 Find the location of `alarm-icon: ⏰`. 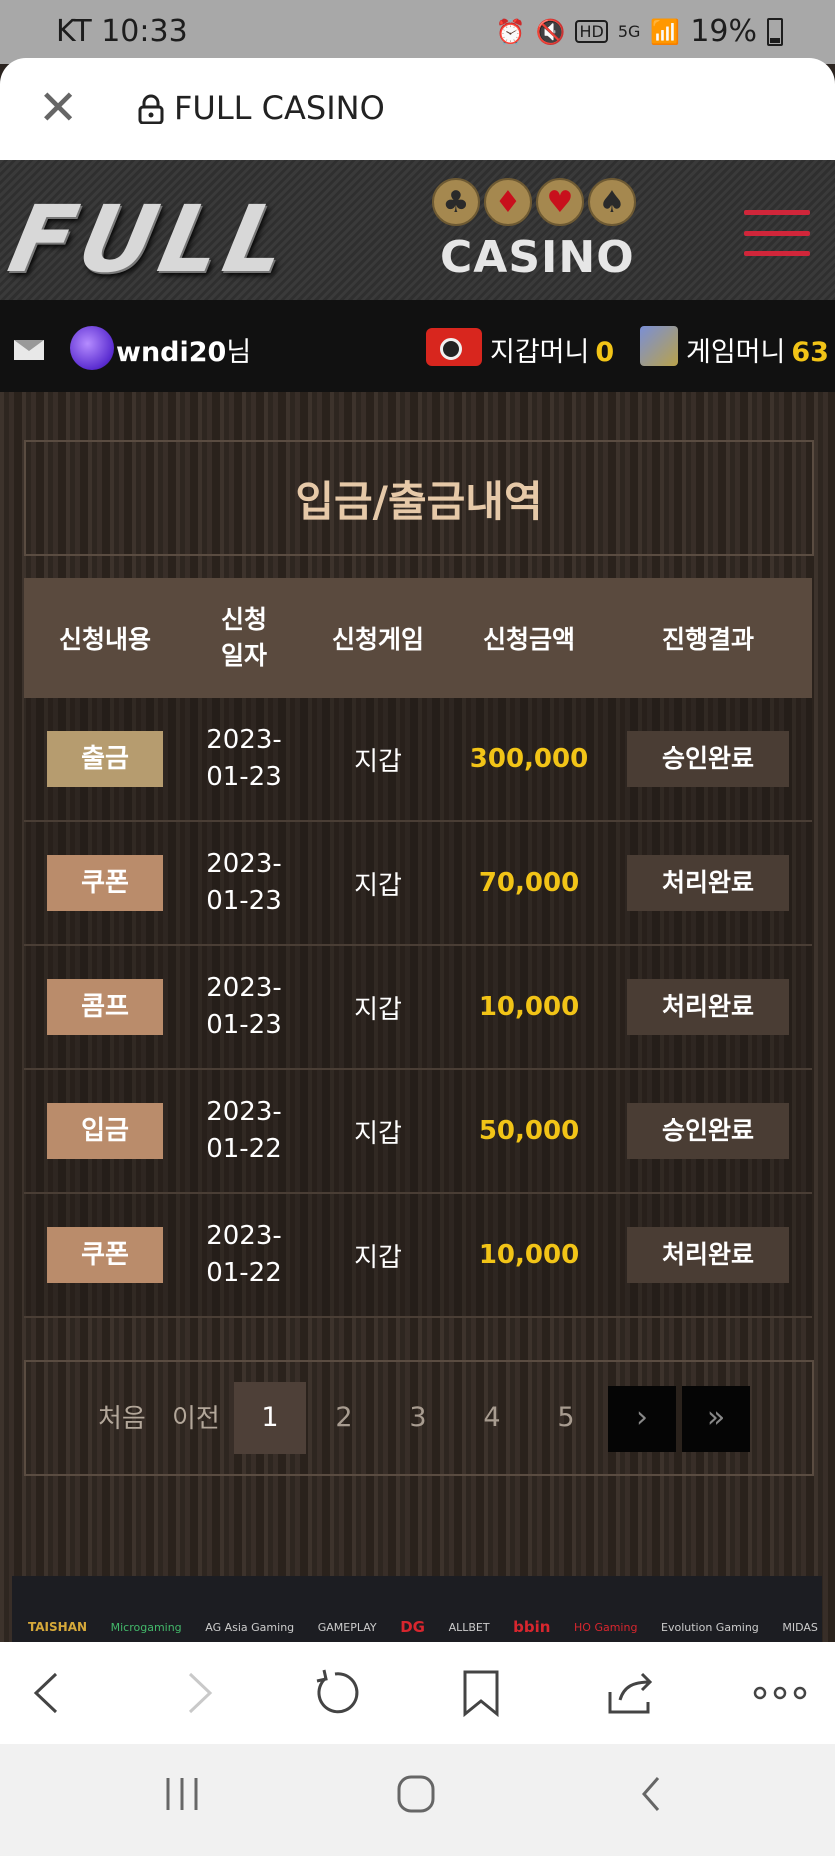

alarm-icon: ⏰ is located at coordinates (510, 31).